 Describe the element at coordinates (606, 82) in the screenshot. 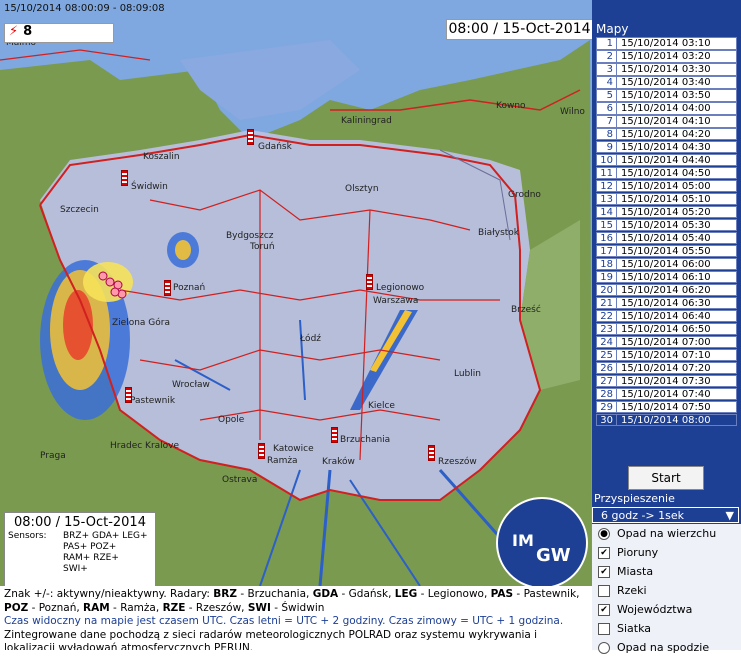

I see `map-index: 4` at that location.